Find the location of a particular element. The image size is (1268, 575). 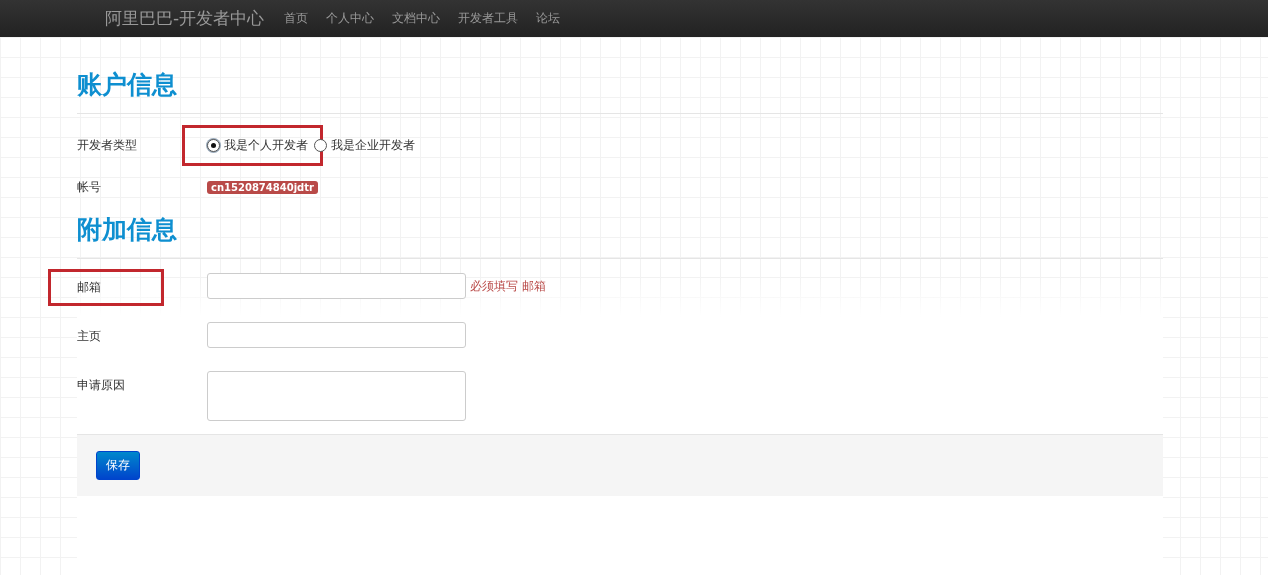

nav-link: 个人中心 is located at coordinates (350, 18).